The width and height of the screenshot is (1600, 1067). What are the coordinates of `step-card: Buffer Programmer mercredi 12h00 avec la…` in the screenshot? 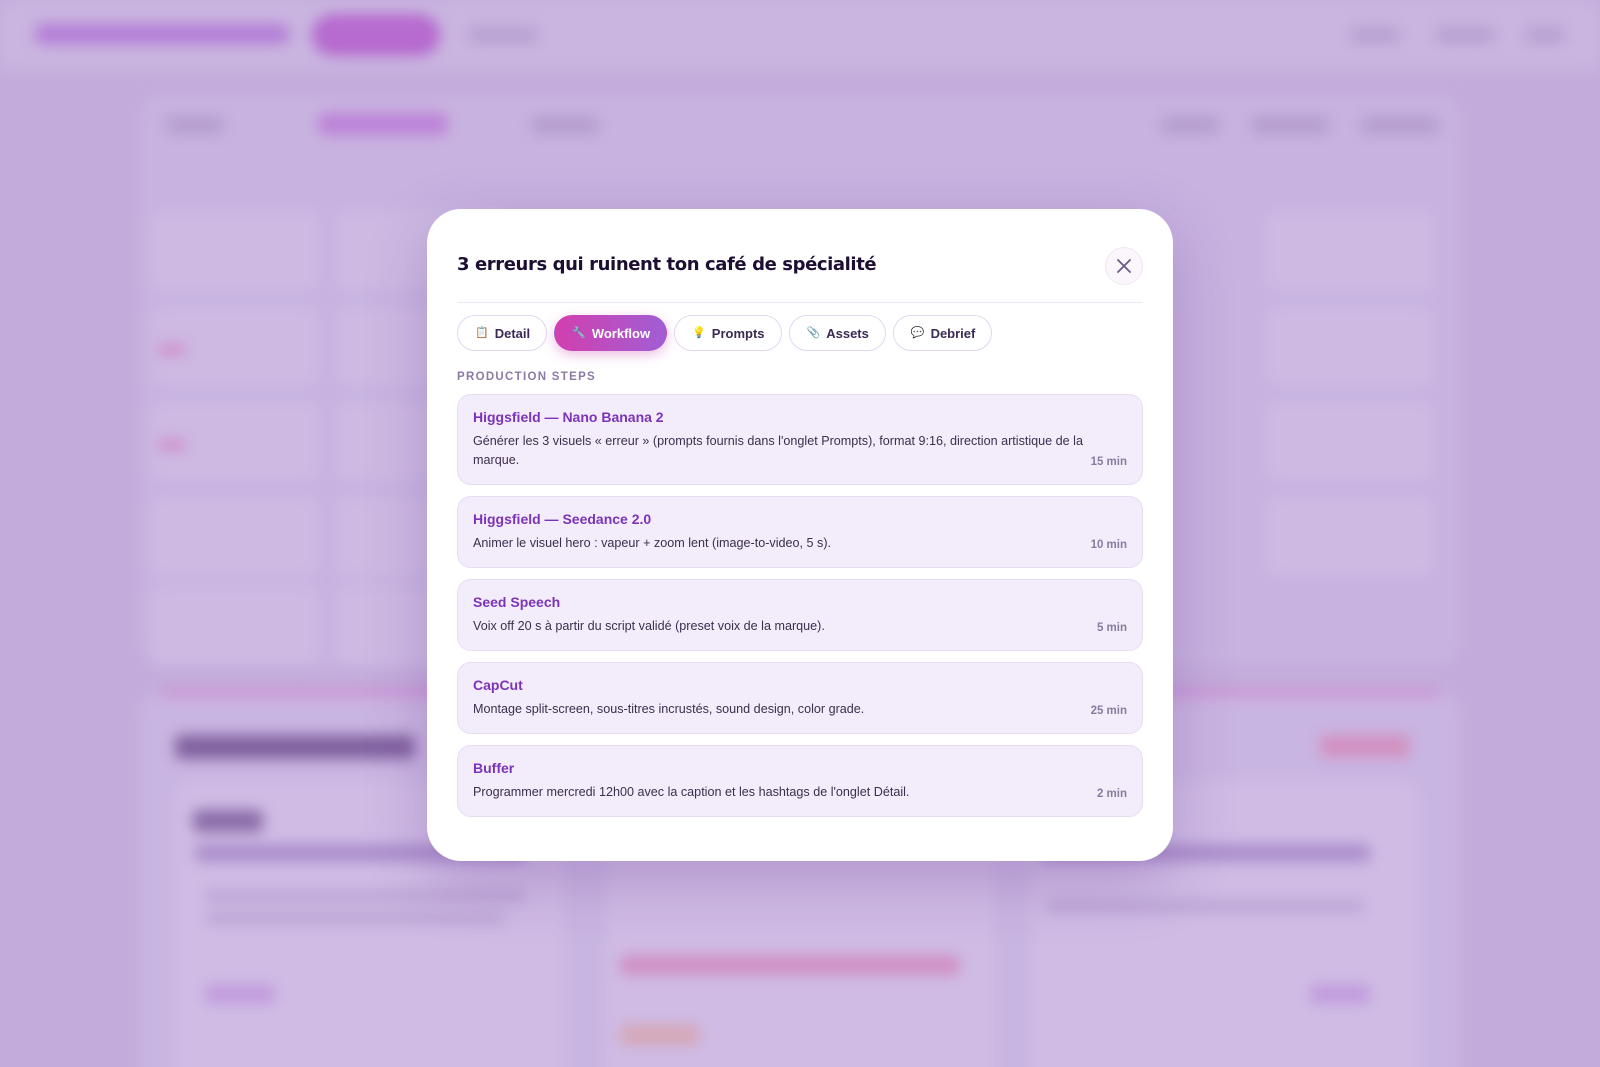 It's located at (800, 781).